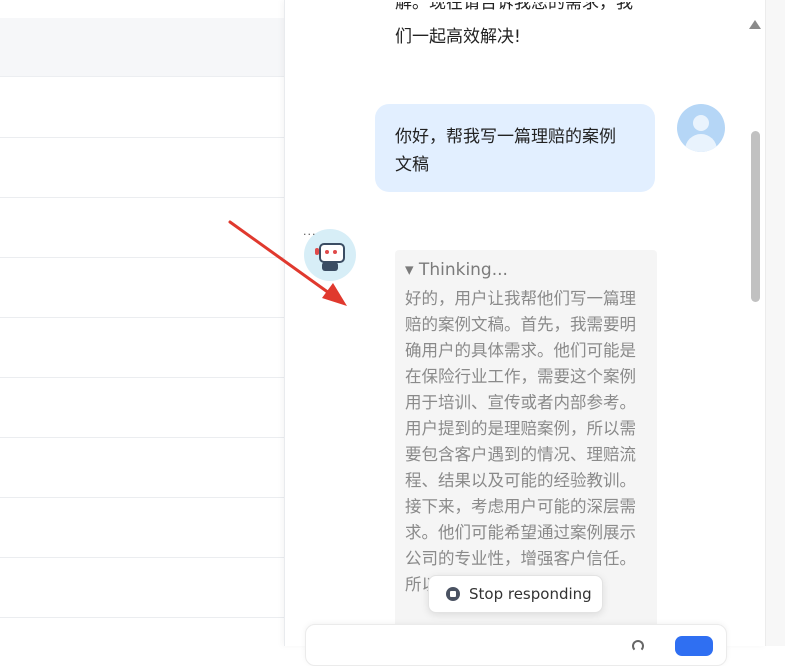 This screenshot has width=785, height=666. I want to click on table-header, so click(142, 47).